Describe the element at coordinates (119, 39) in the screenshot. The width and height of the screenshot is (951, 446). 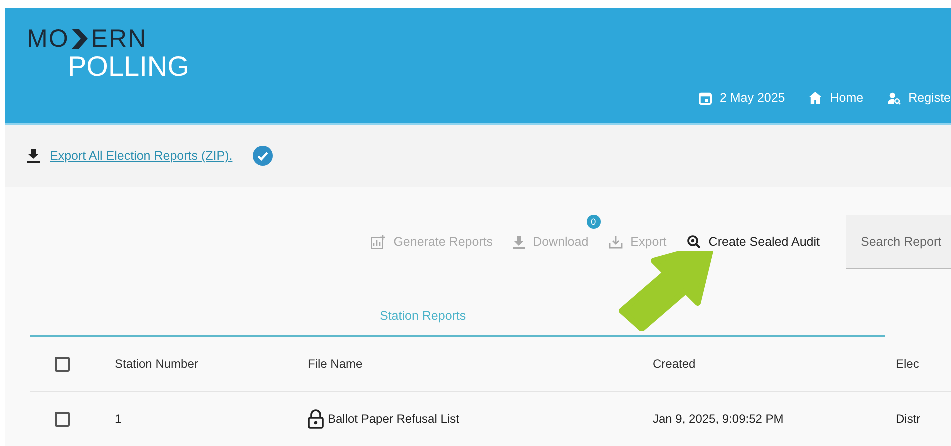
I see `logo-text: ERN` at that location.